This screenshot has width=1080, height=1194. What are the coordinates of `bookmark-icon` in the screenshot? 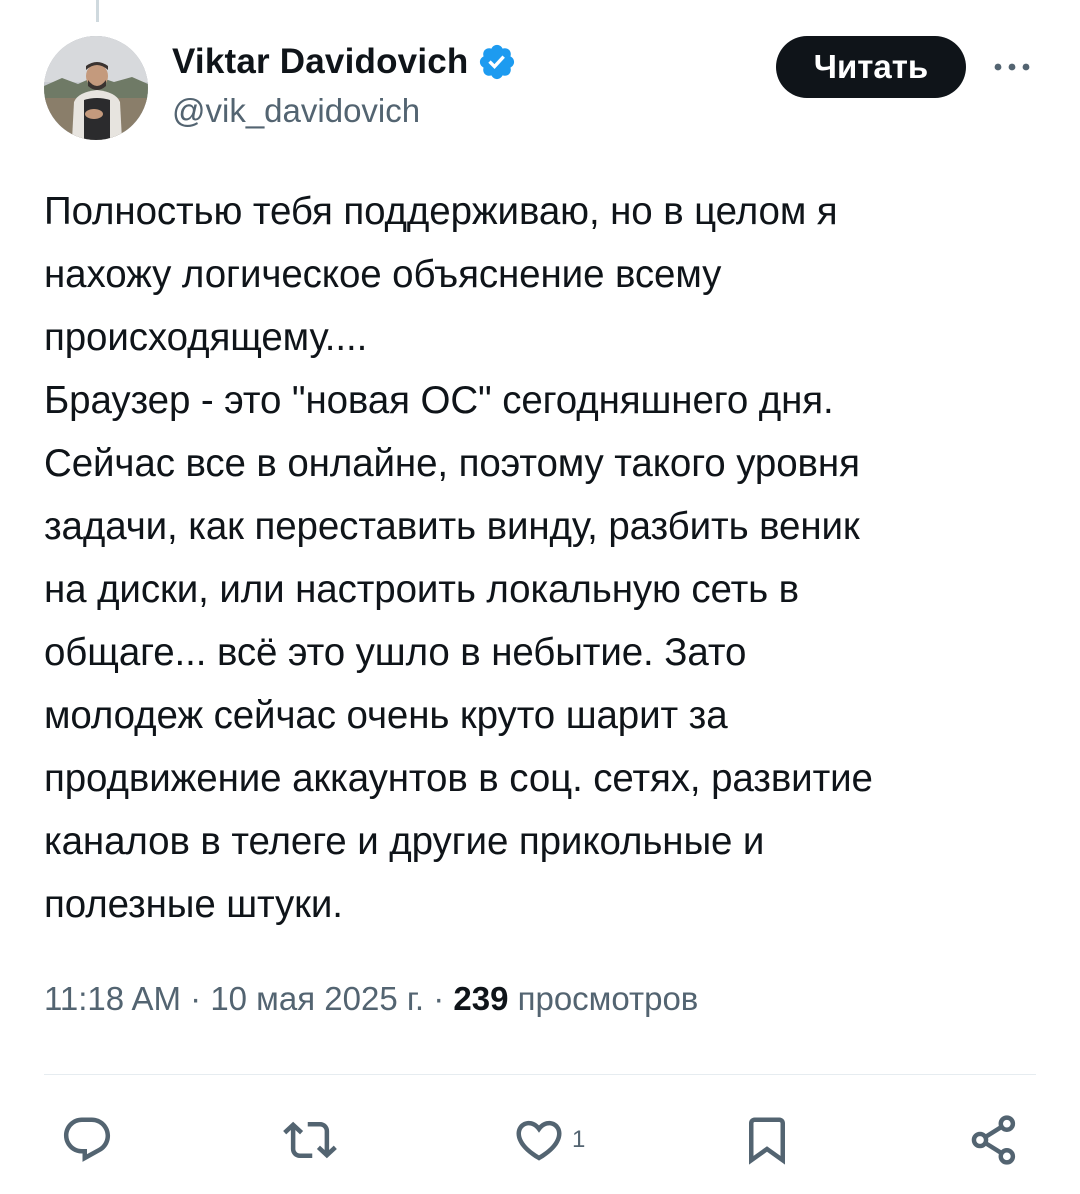 It's located at (767, 1141).